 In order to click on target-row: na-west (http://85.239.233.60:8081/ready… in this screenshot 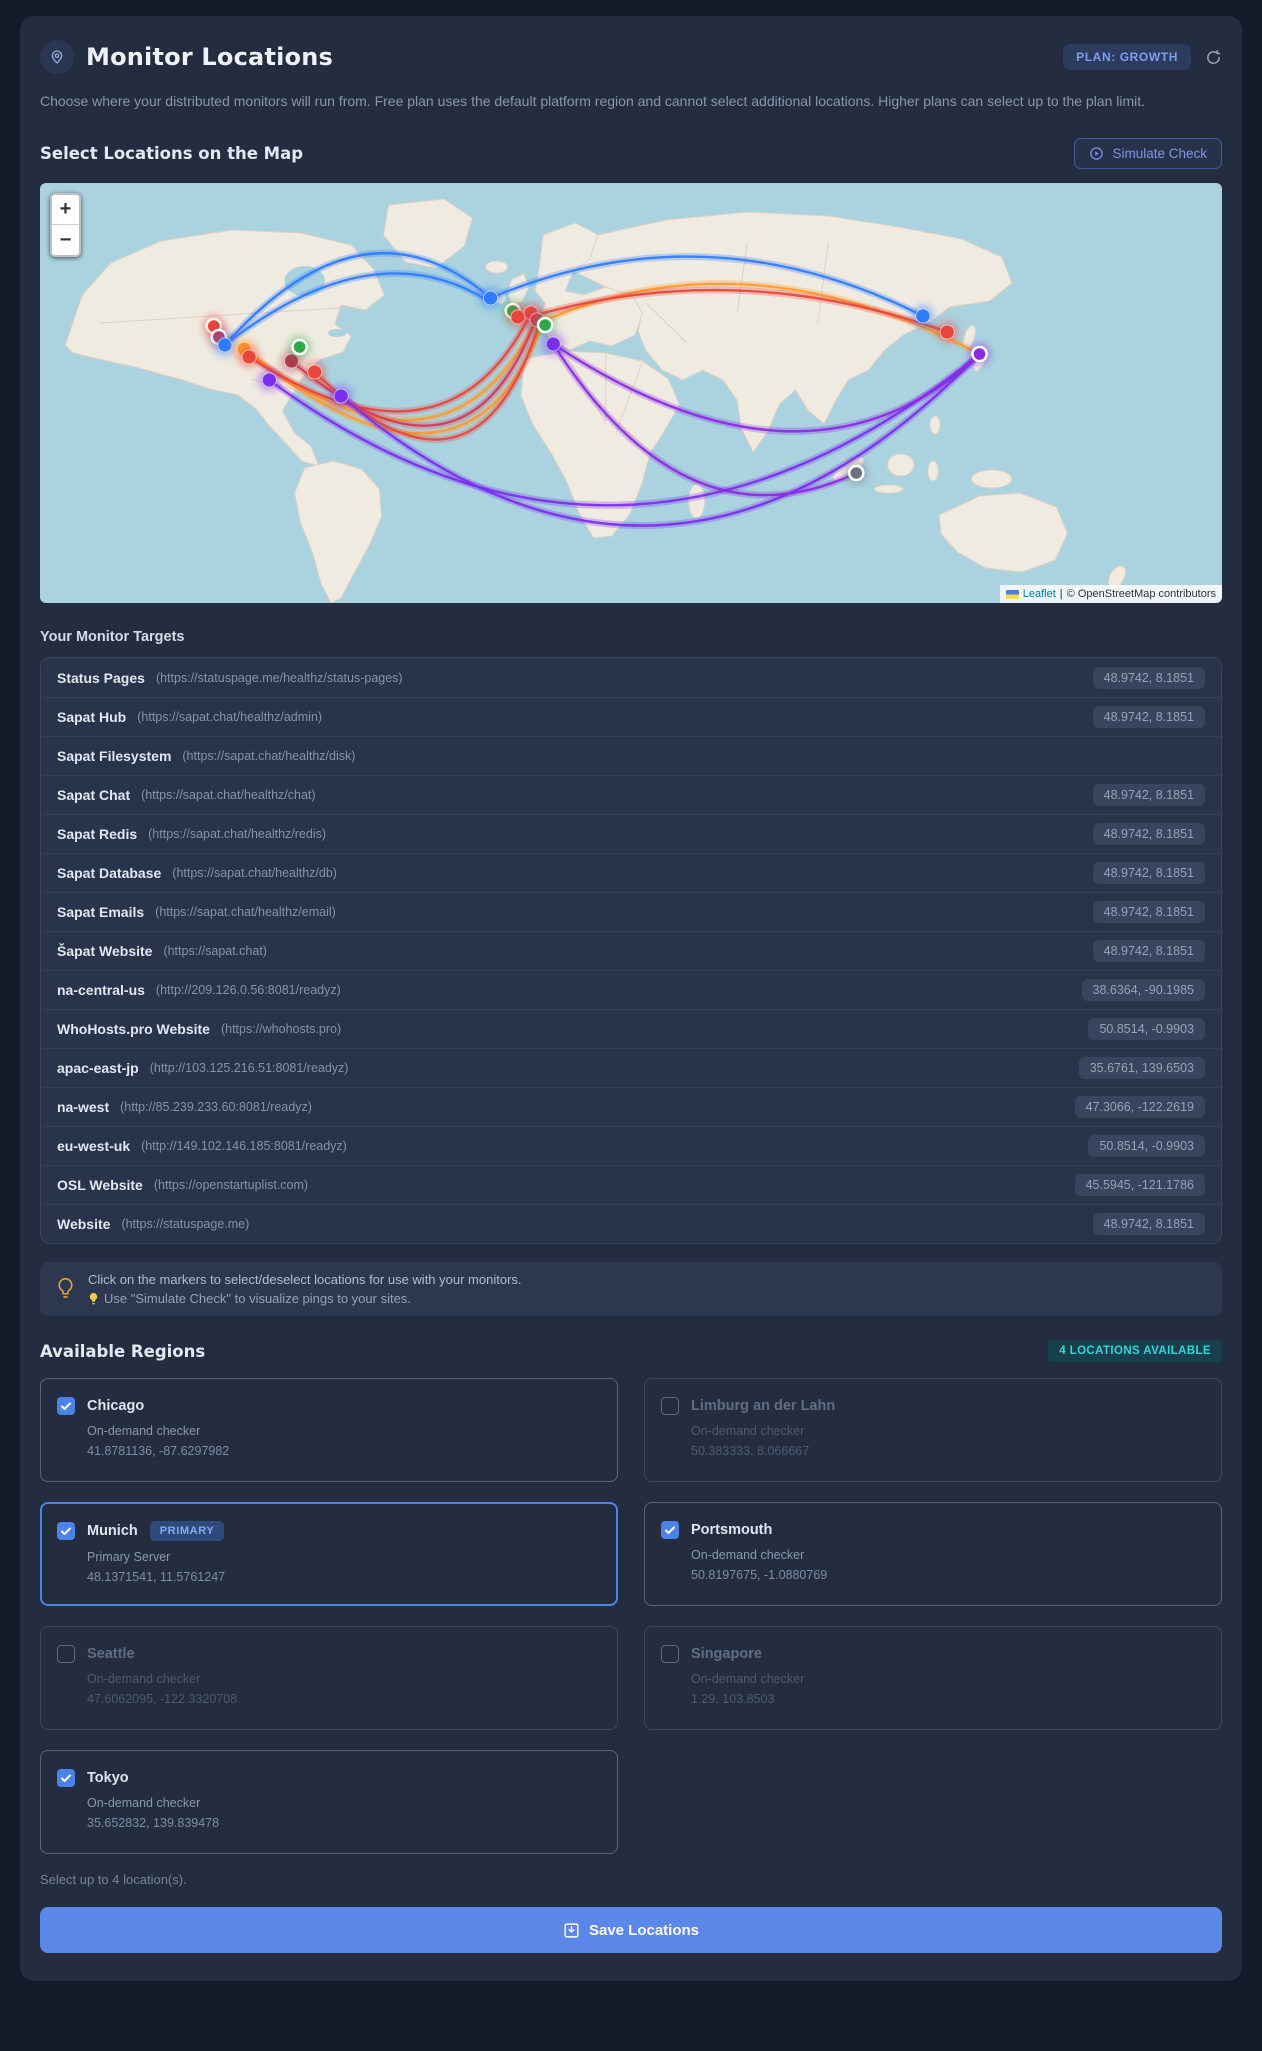, I will do `click(631, 1107)`.